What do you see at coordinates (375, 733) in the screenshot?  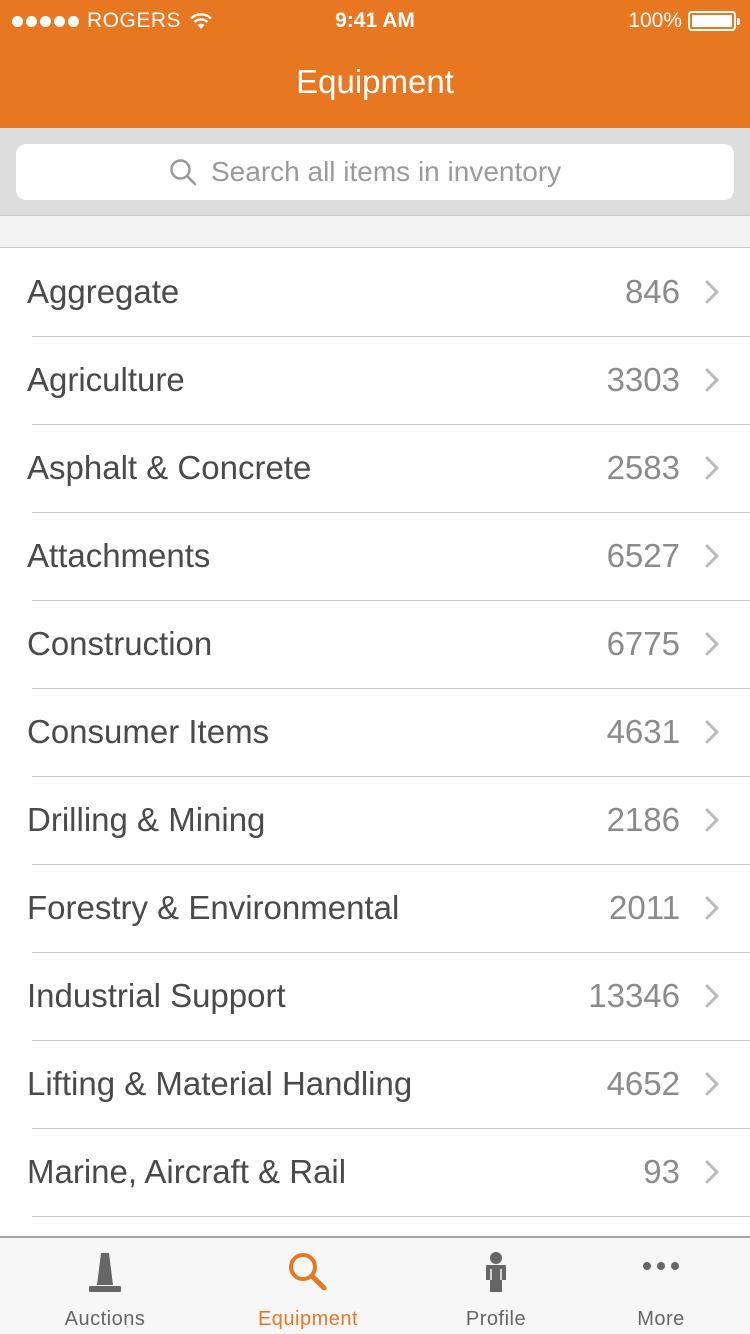 I see `category-row: Consumer Items 4631` at bounding box center [375, 733].